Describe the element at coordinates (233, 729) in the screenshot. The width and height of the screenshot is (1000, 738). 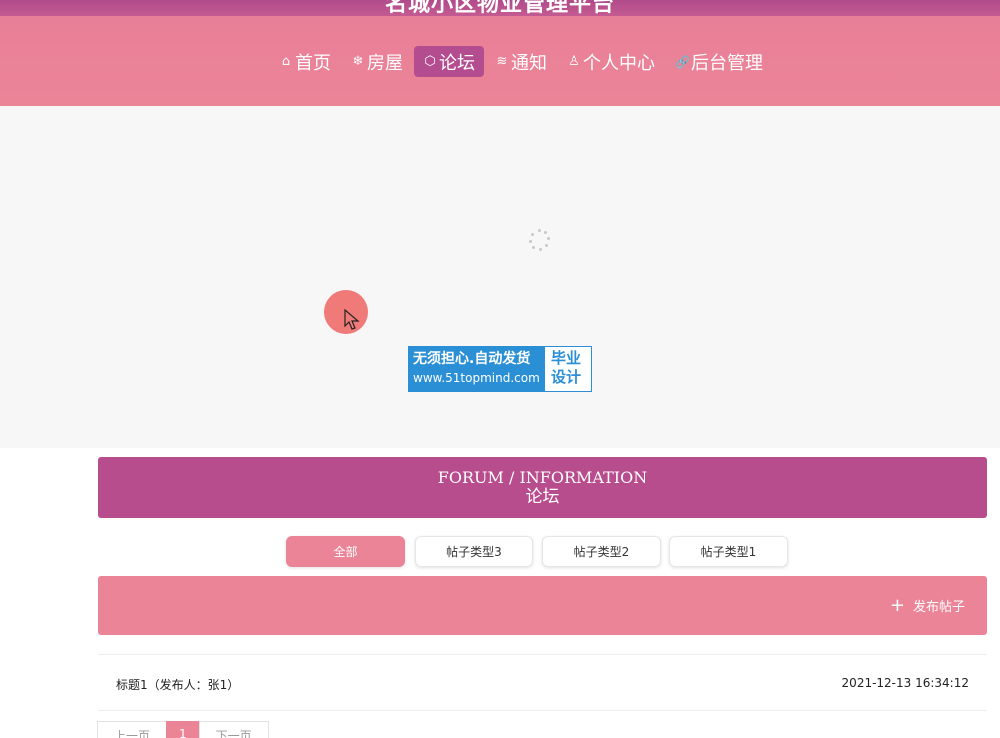
I see `next-page-button: 下一页` at that location.